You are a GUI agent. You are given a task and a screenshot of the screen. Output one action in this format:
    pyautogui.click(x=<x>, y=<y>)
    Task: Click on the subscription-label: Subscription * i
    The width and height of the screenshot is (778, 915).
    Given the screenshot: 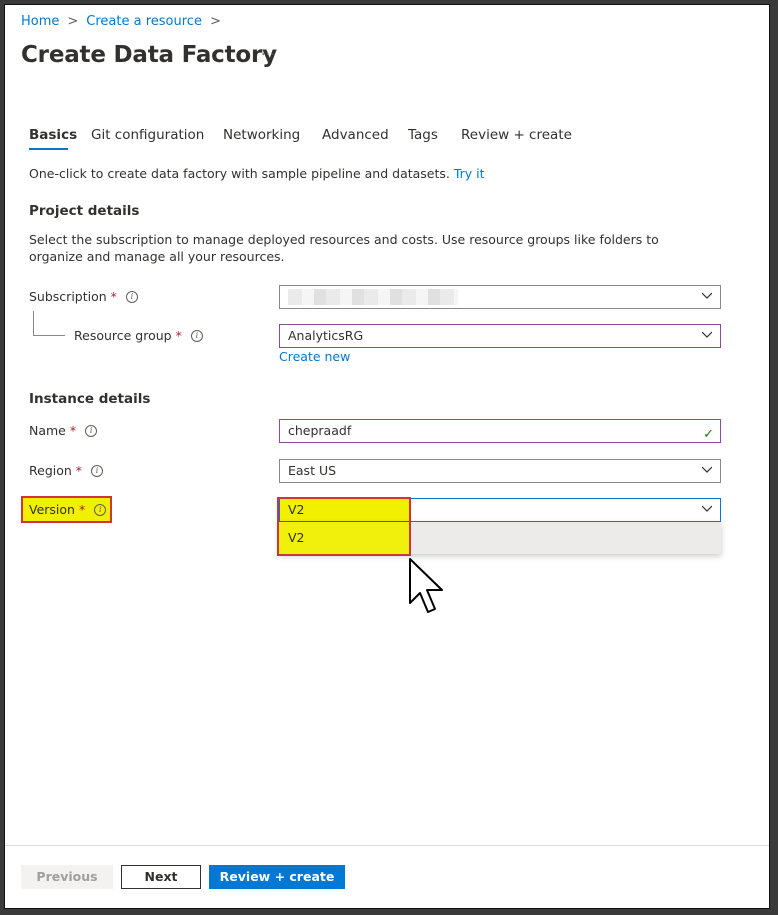 What is the action you would take?
    pyautogui.click(x=83, y=296)
    